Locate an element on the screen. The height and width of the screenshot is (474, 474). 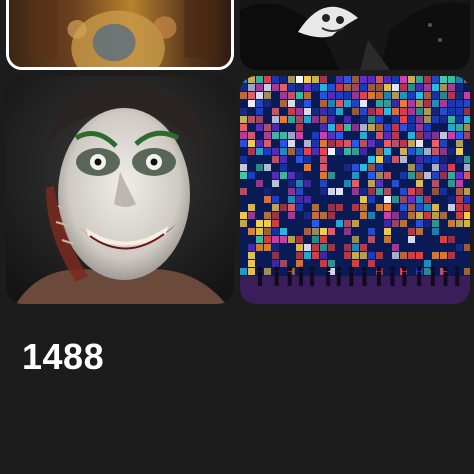
ornate-portrait-image is located at coordinates (120, 35).